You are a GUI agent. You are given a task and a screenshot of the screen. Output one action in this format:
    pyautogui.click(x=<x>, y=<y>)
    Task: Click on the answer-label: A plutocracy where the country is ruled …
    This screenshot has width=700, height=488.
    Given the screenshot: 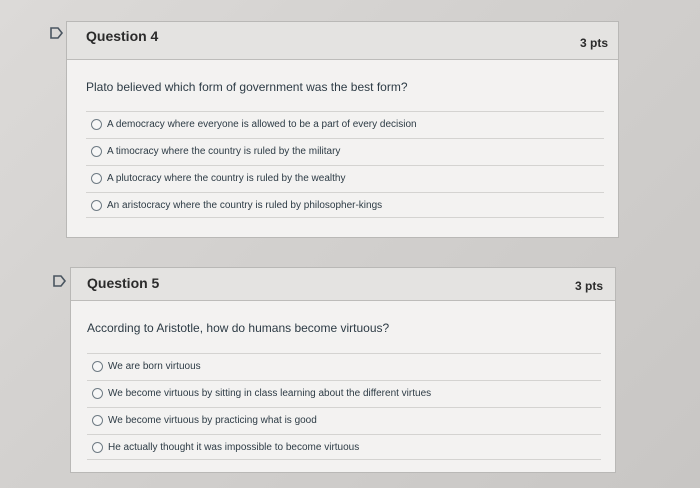 What is the action you would take?
    pyautogui.click(x=226, y=178)
    